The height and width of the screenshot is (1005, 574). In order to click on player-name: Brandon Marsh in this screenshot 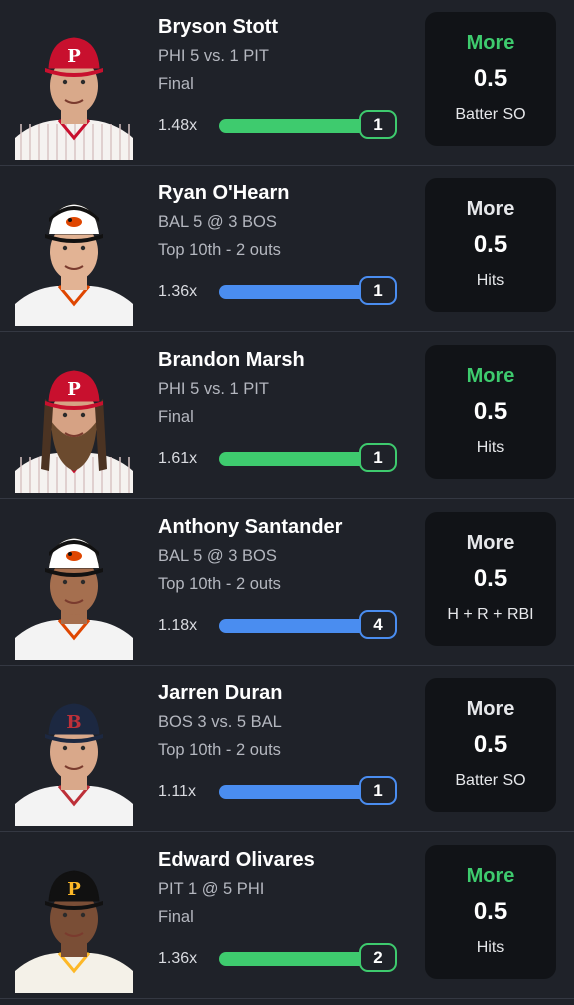, I will do `click(231, 360)`.